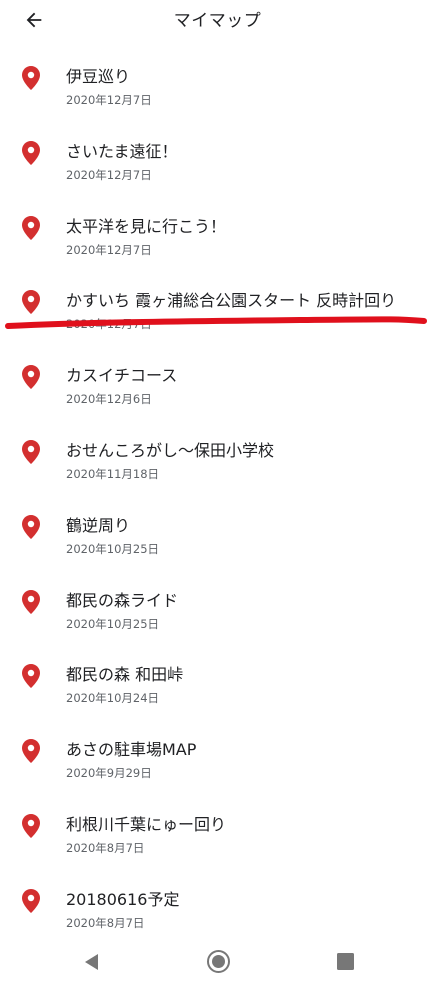  I want to click on map-title: おせんころがし〜保田小学校, so click(170, 450).